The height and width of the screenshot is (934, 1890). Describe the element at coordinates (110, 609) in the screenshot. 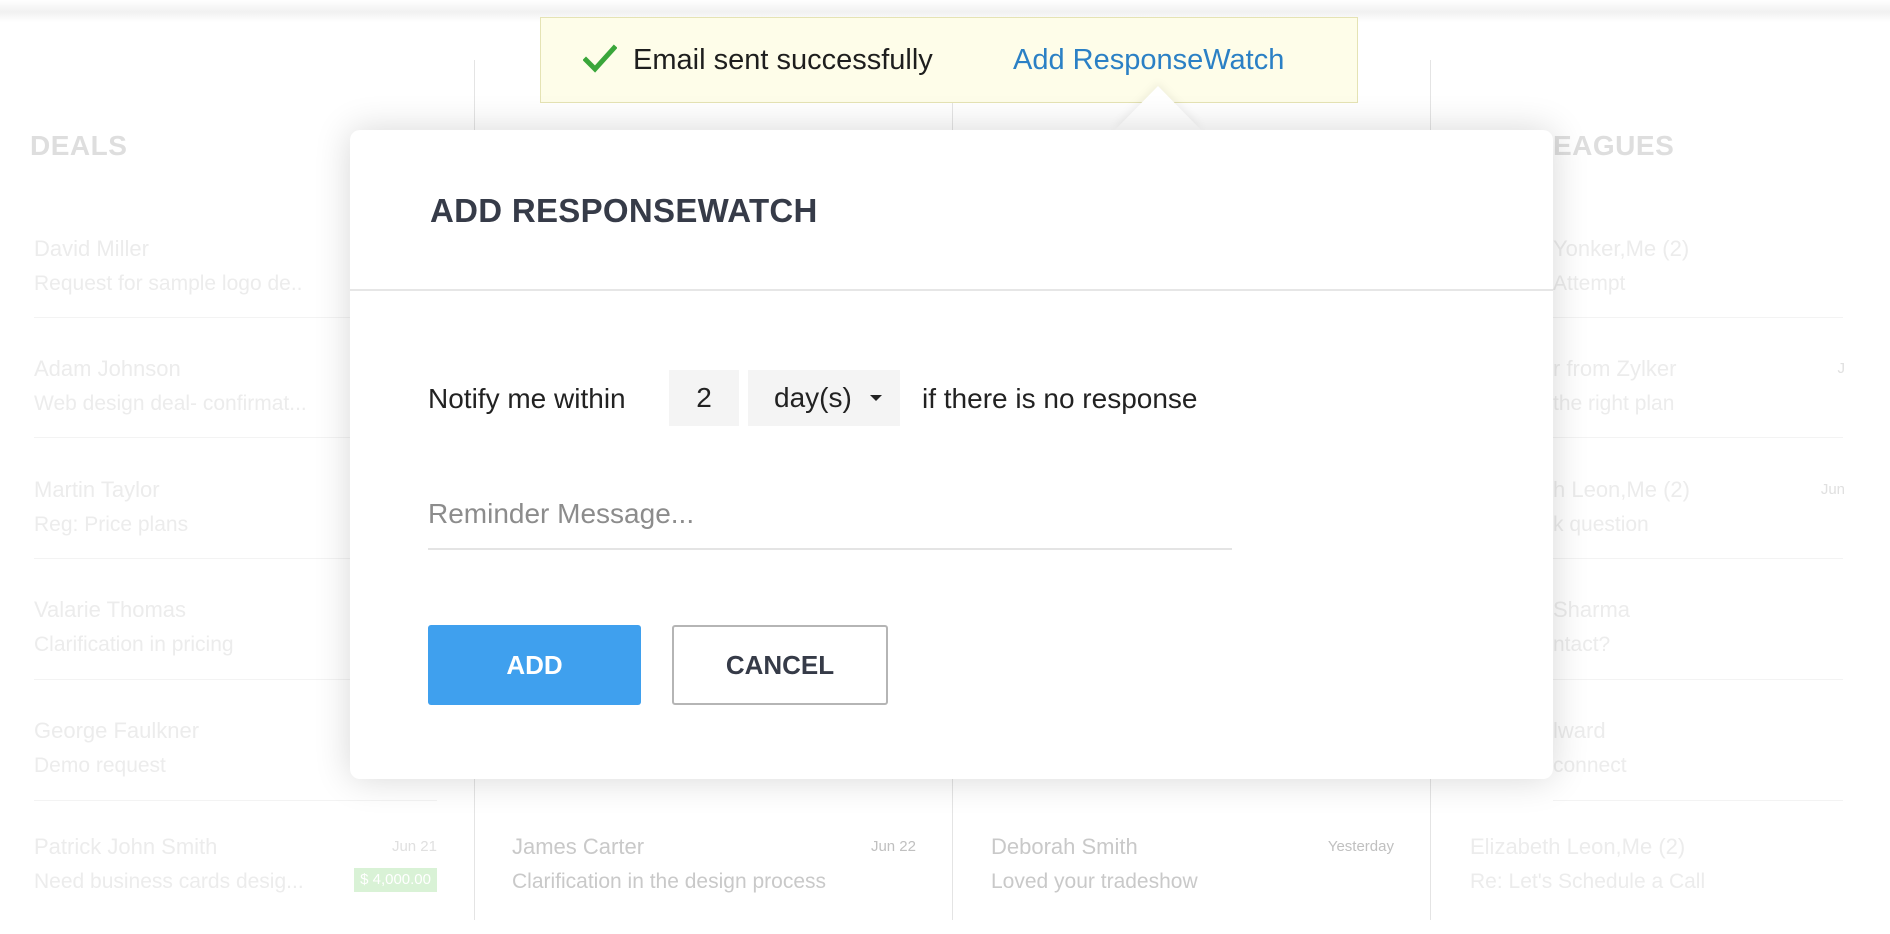

I see `contact-name: Valarie Thomas` at that location.